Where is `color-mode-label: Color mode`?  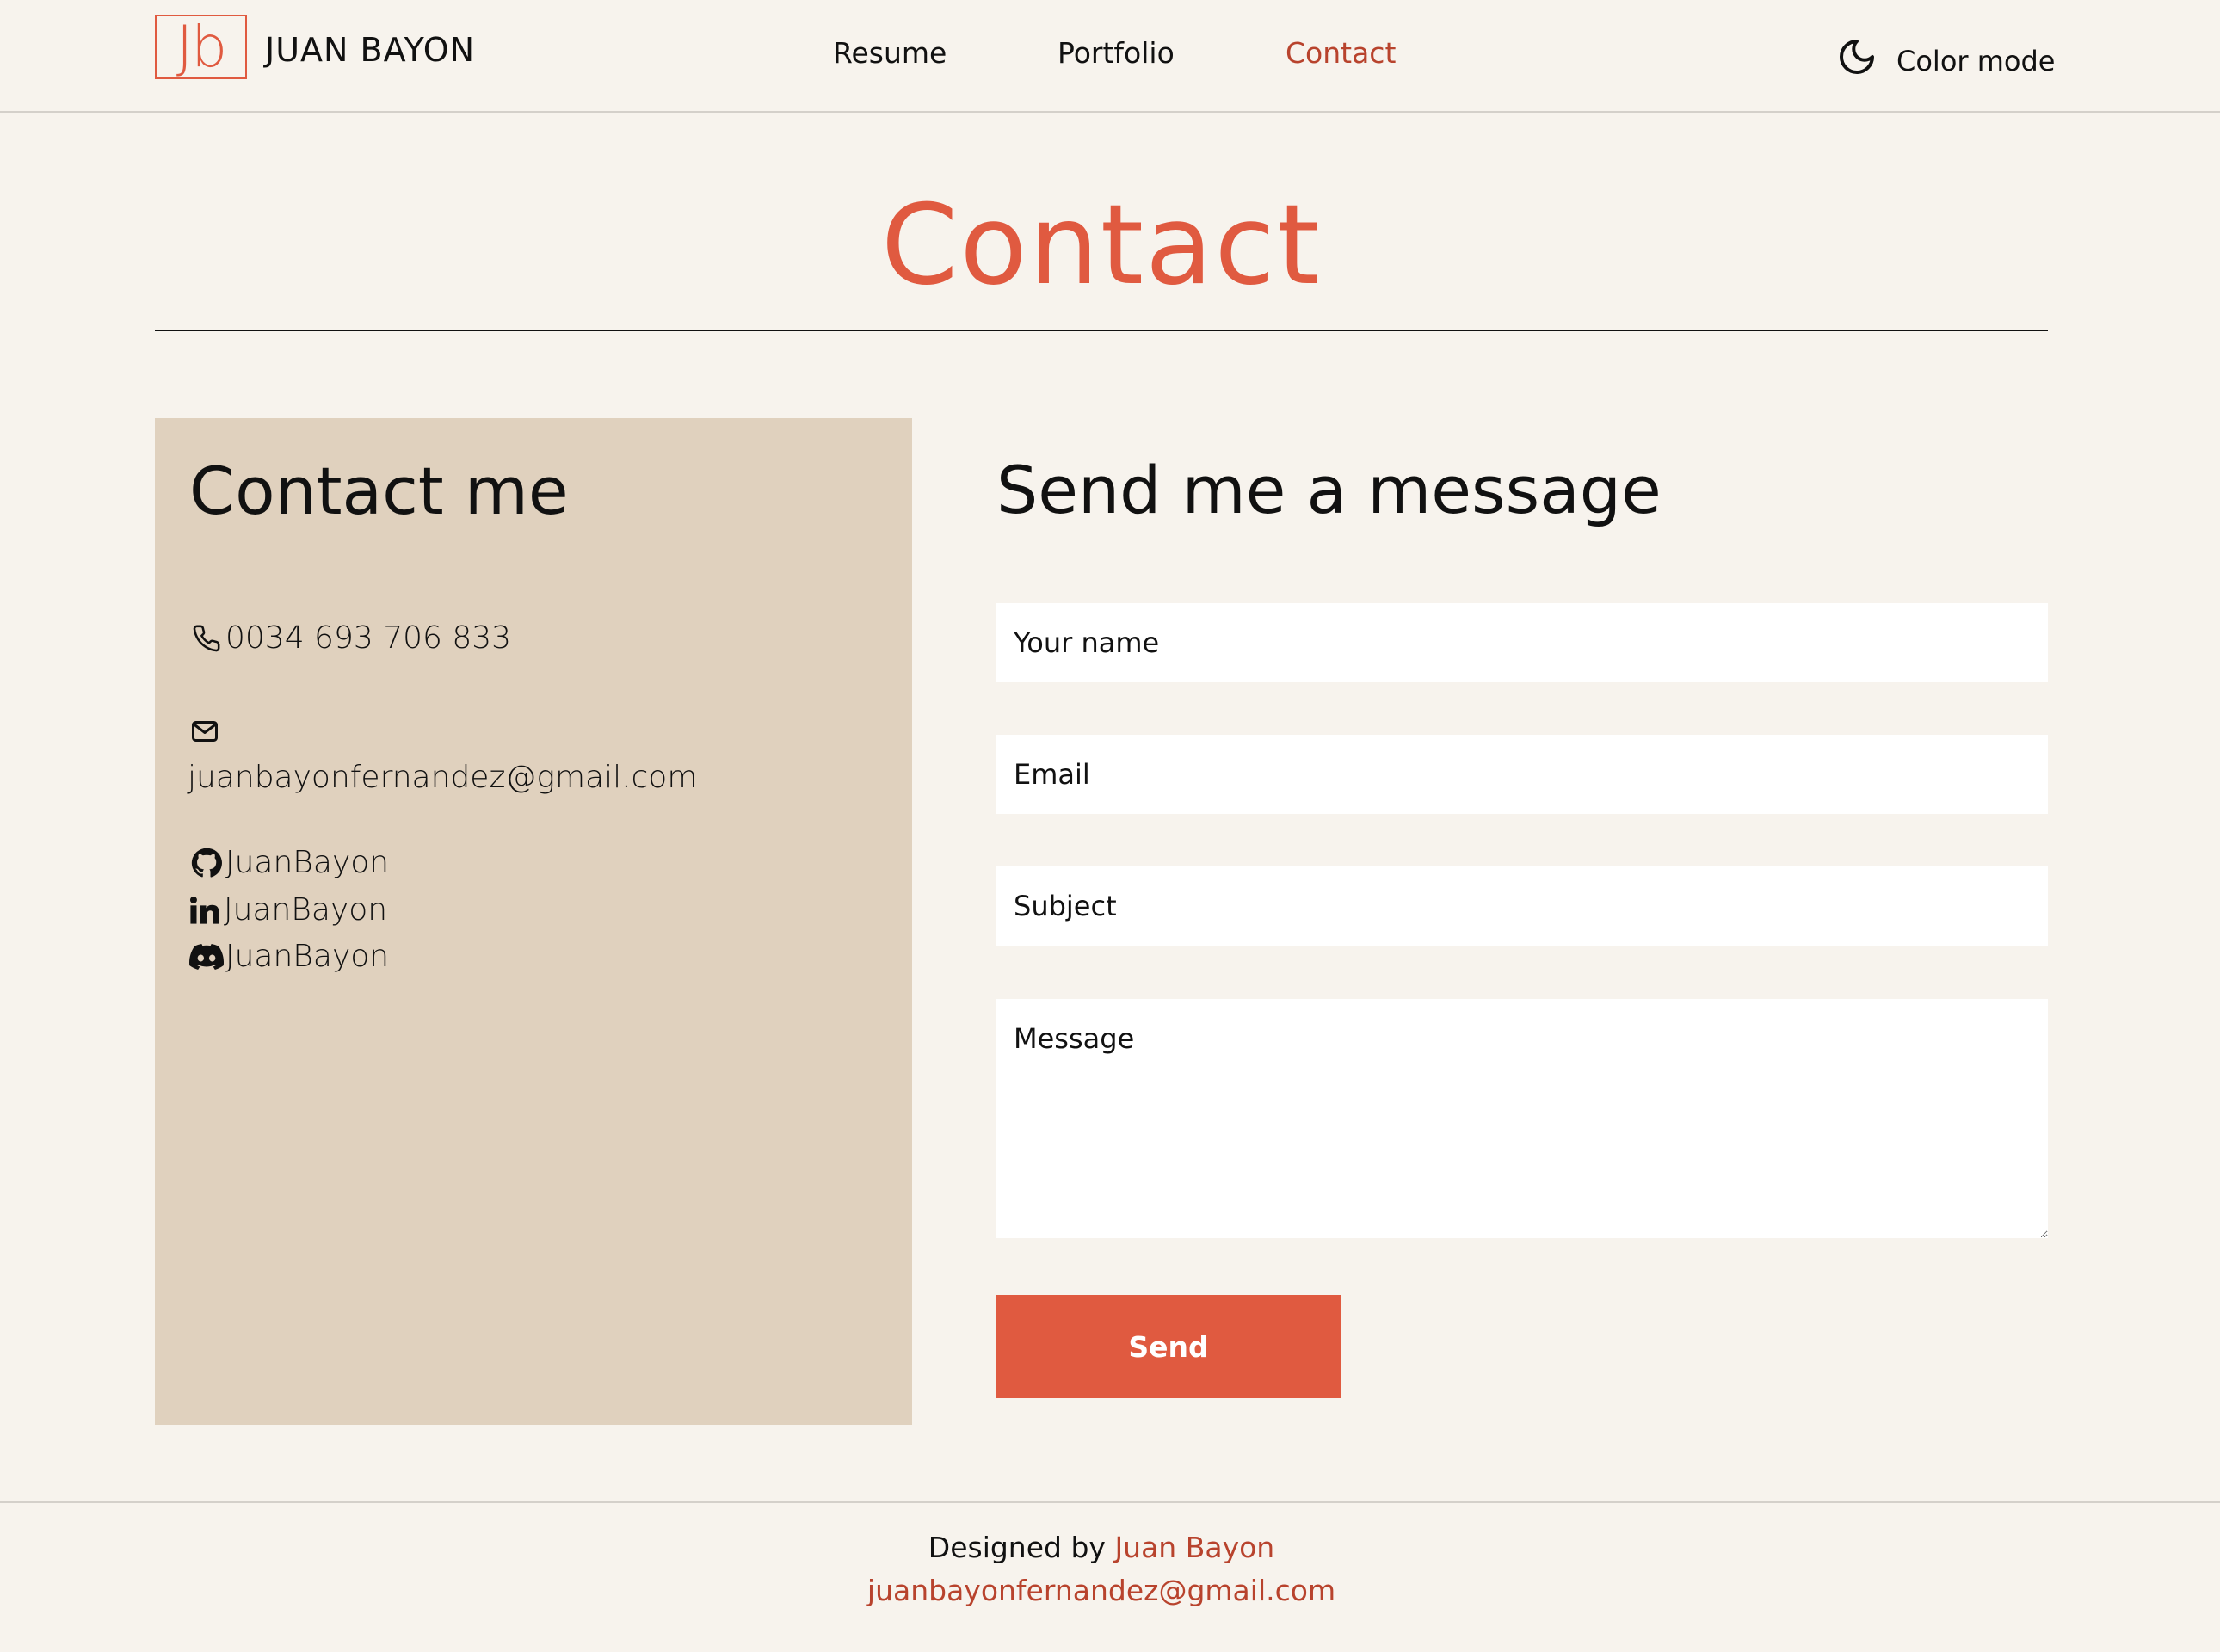 color-mode-label: Color mode is located at coordinates (1976, 61).